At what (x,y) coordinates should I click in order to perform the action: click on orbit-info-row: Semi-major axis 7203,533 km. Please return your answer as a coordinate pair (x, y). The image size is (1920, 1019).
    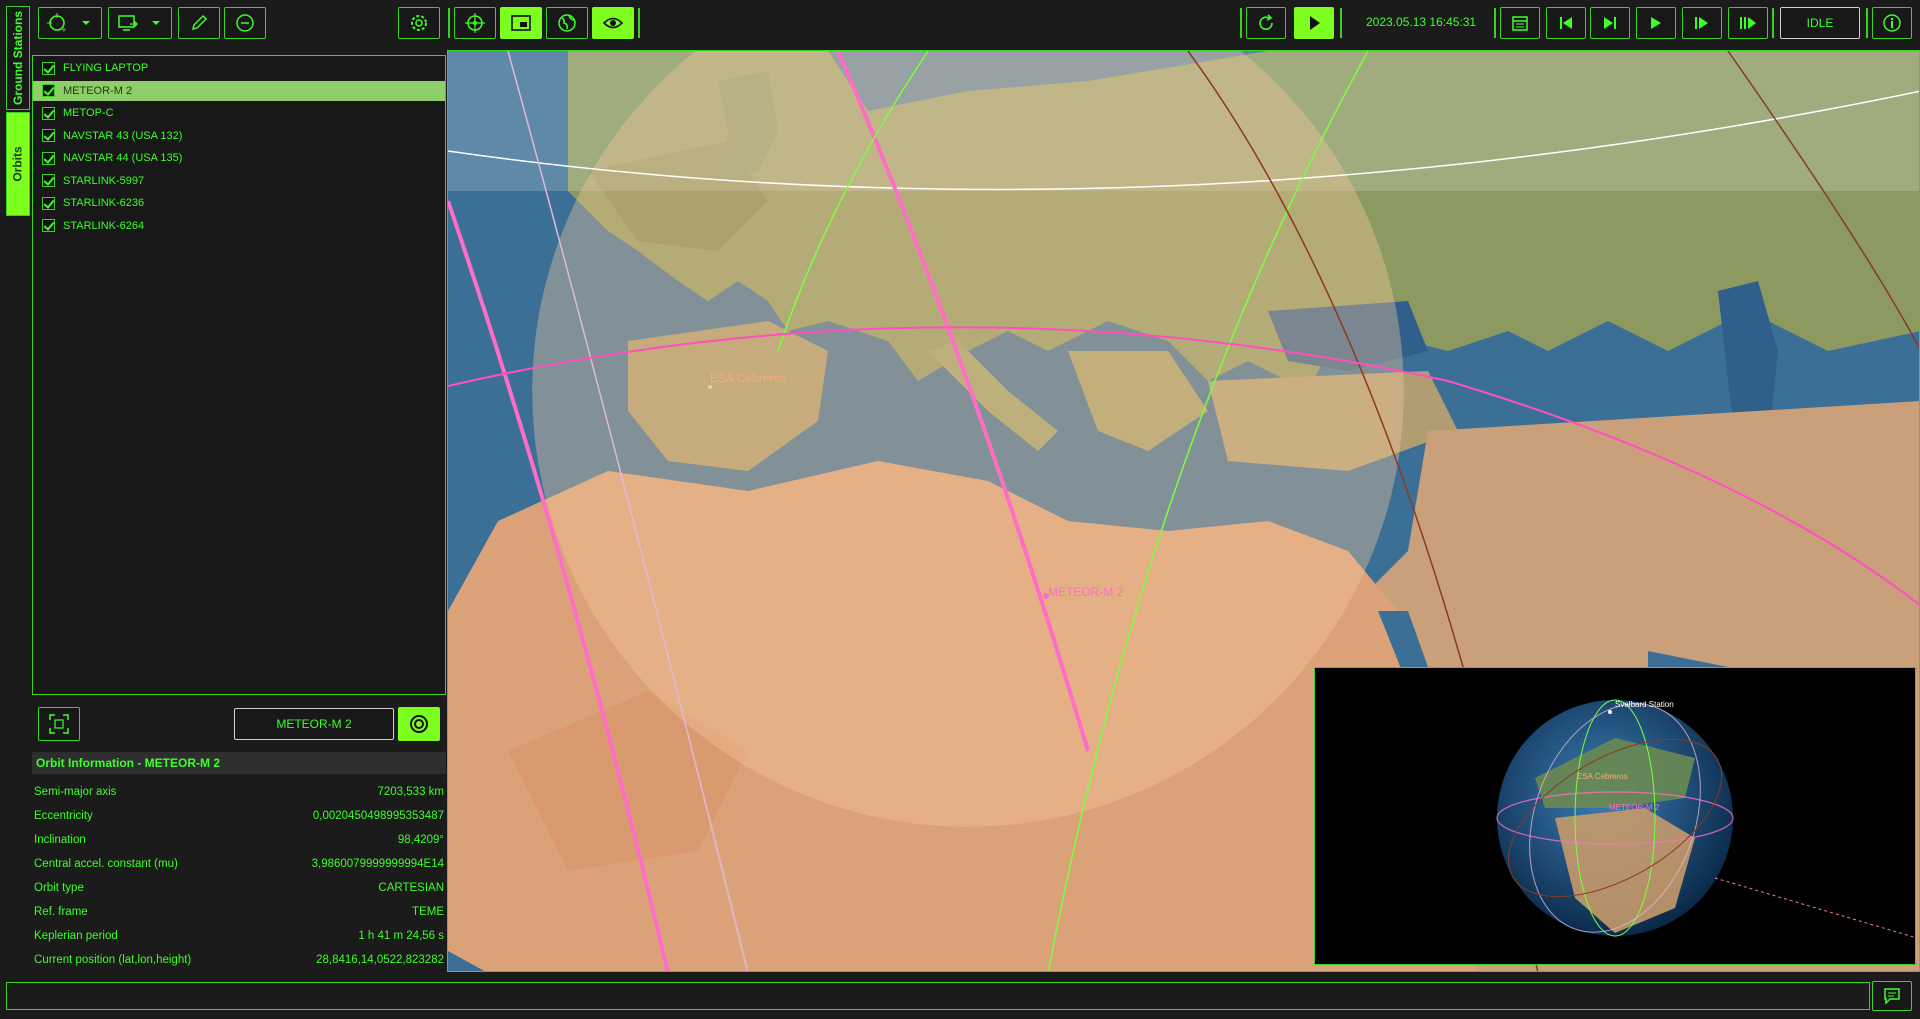
    Looking at the image, I should click on (239, 792).